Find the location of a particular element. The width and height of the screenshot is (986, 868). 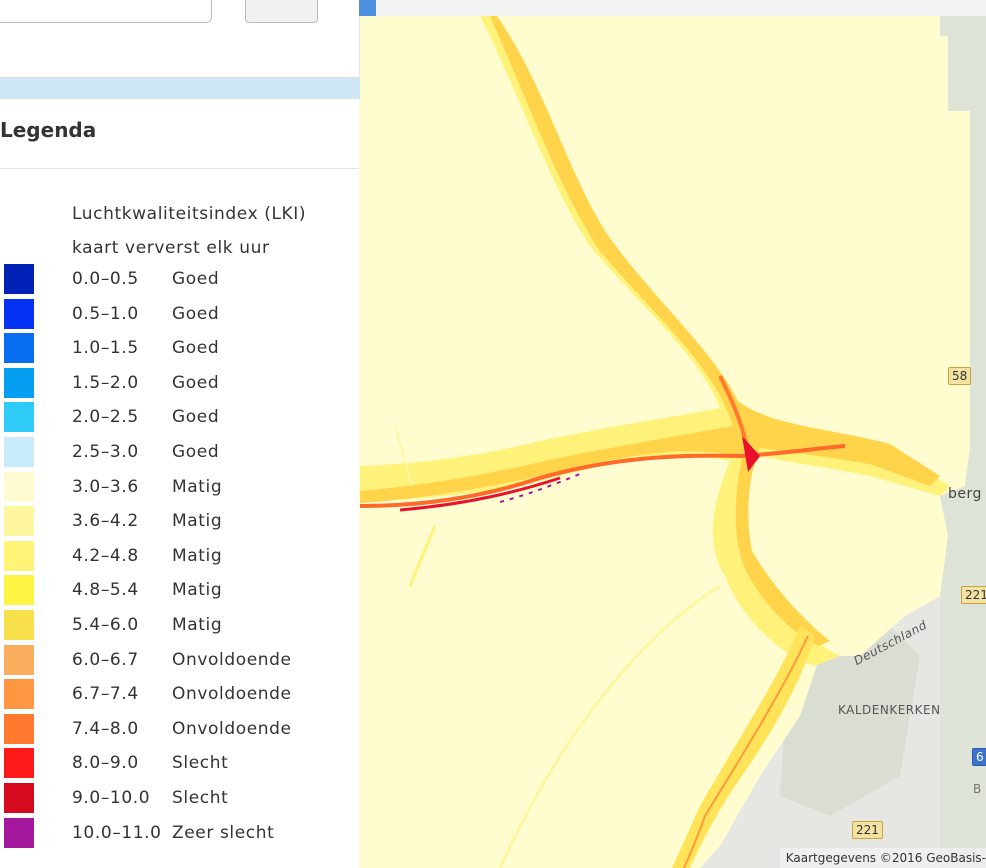

legend-item: 9.0–10.0 Slecht is located at coordinates (179, 798).